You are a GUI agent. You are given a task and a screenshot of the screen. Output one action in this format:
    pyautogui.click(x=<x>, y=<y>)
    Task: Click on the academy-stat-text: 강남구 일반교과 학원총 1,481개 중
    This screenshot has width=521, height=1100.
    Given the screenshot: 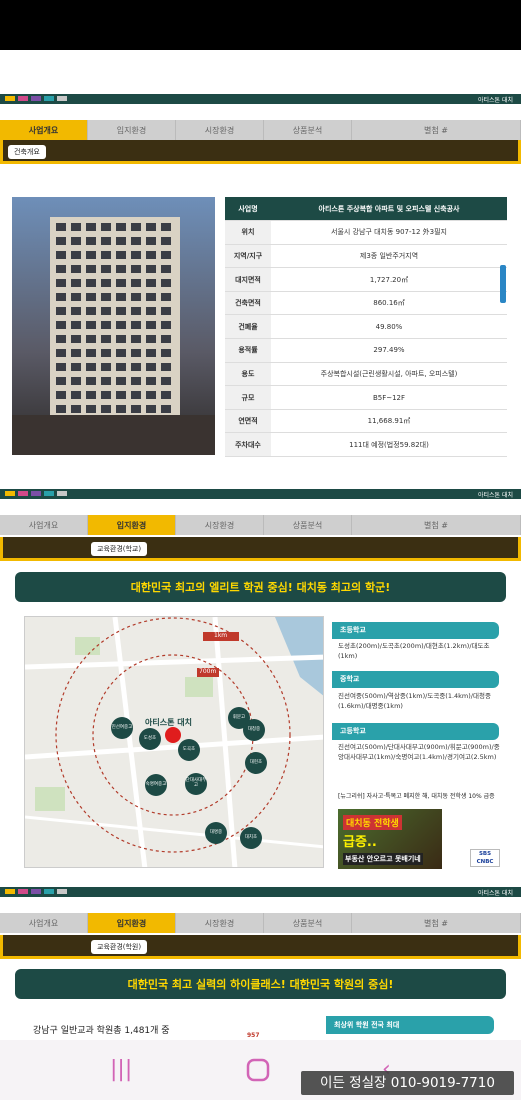 What is the action you would take?
    pyautogui.click(x=101, y=1031)
    